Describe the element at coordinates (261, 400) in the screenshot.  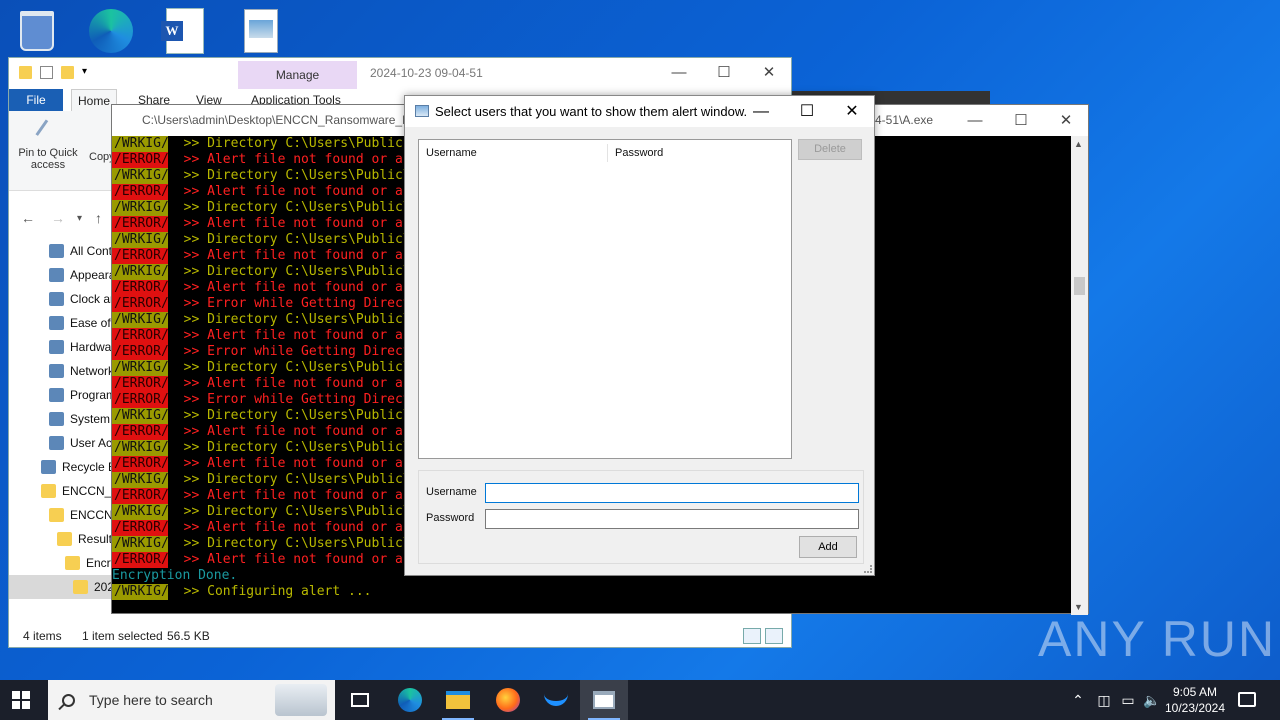
I see `console-line: /ERROR/ >> Error while Getting Direct` at that location.